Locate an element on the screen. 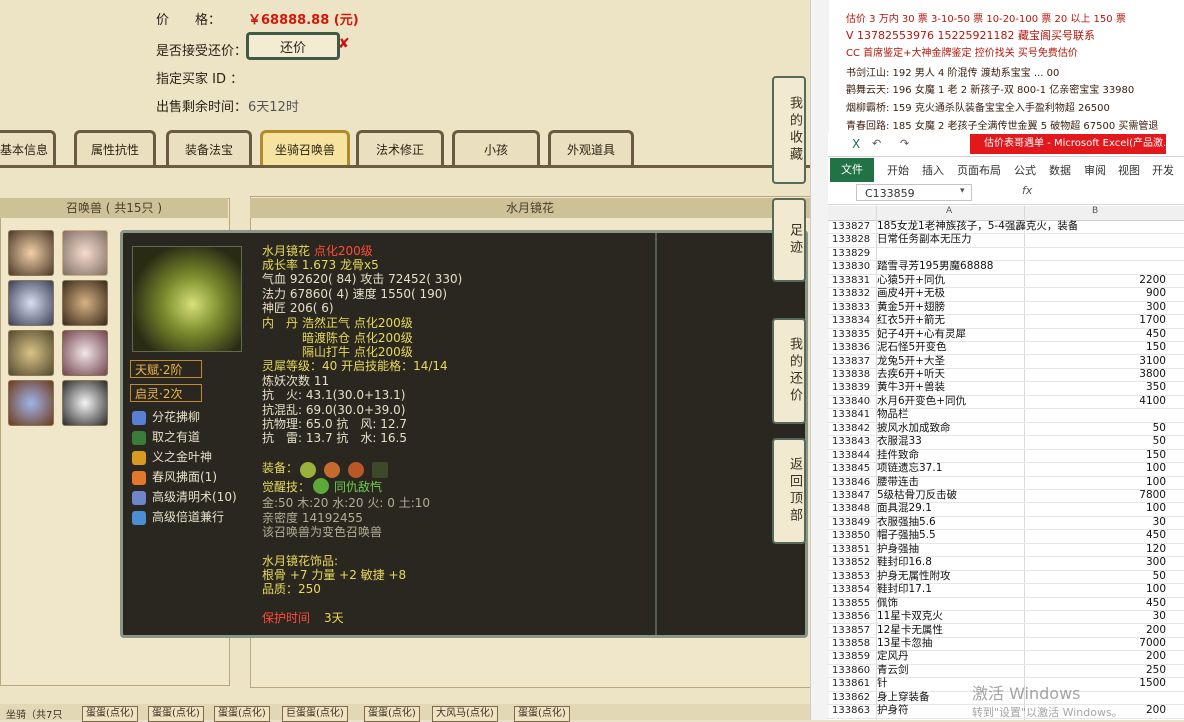 Image resolution: width=1184 pixels, height=722 pixels. row-number: 133860 is located at coordinates (854, 670).